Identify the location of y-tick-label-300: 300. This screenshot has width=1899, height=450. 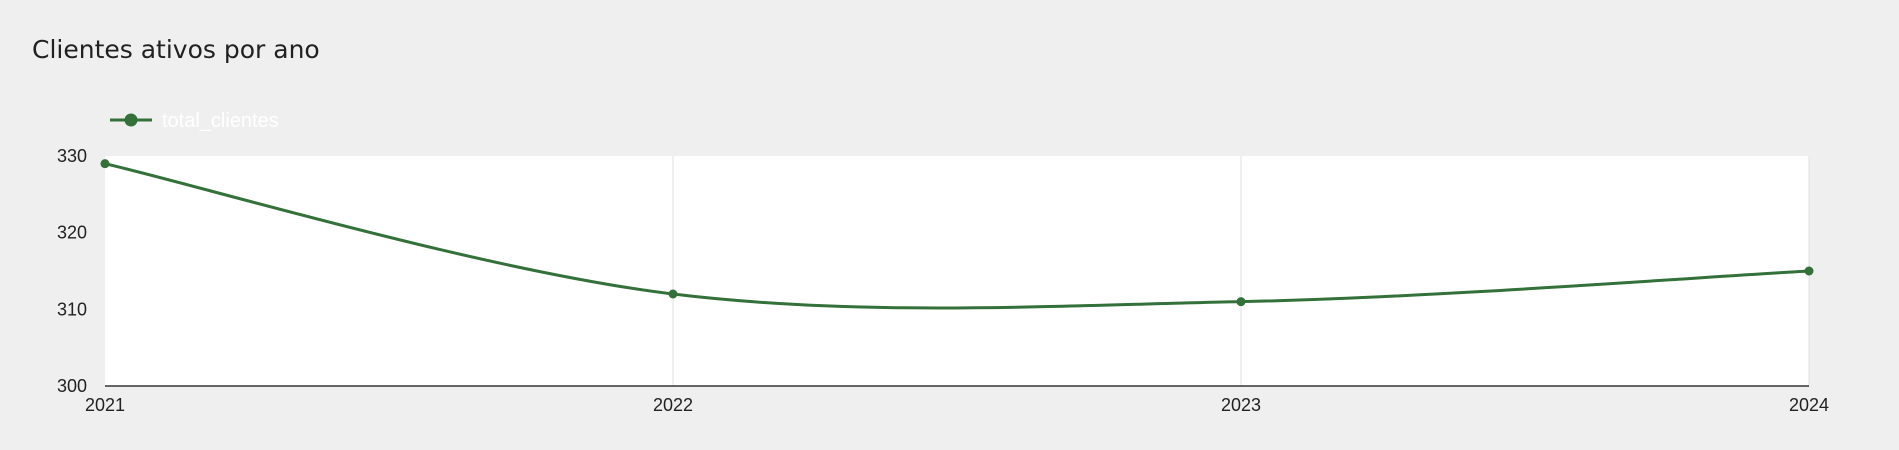
(72, 386).